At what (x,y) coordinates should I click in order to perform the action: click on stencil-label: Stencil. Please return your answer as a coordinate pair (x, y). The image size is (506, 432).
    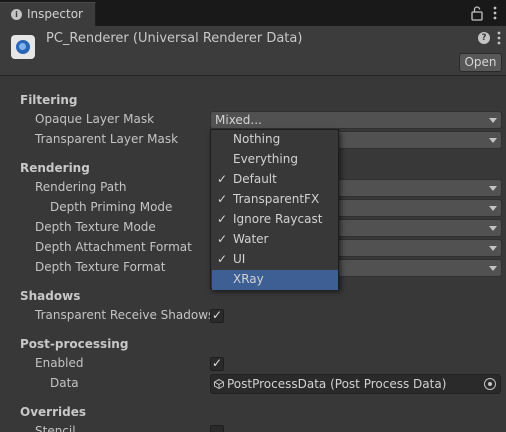
    Looking at the image, I should click on (55, 428).